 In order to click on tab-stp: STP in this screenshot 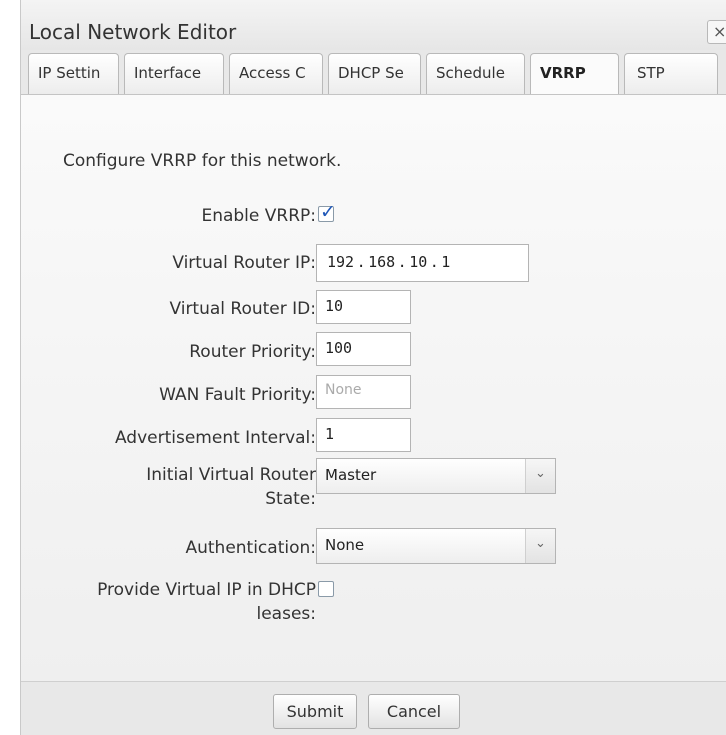, I will do `click(671, 74)`.